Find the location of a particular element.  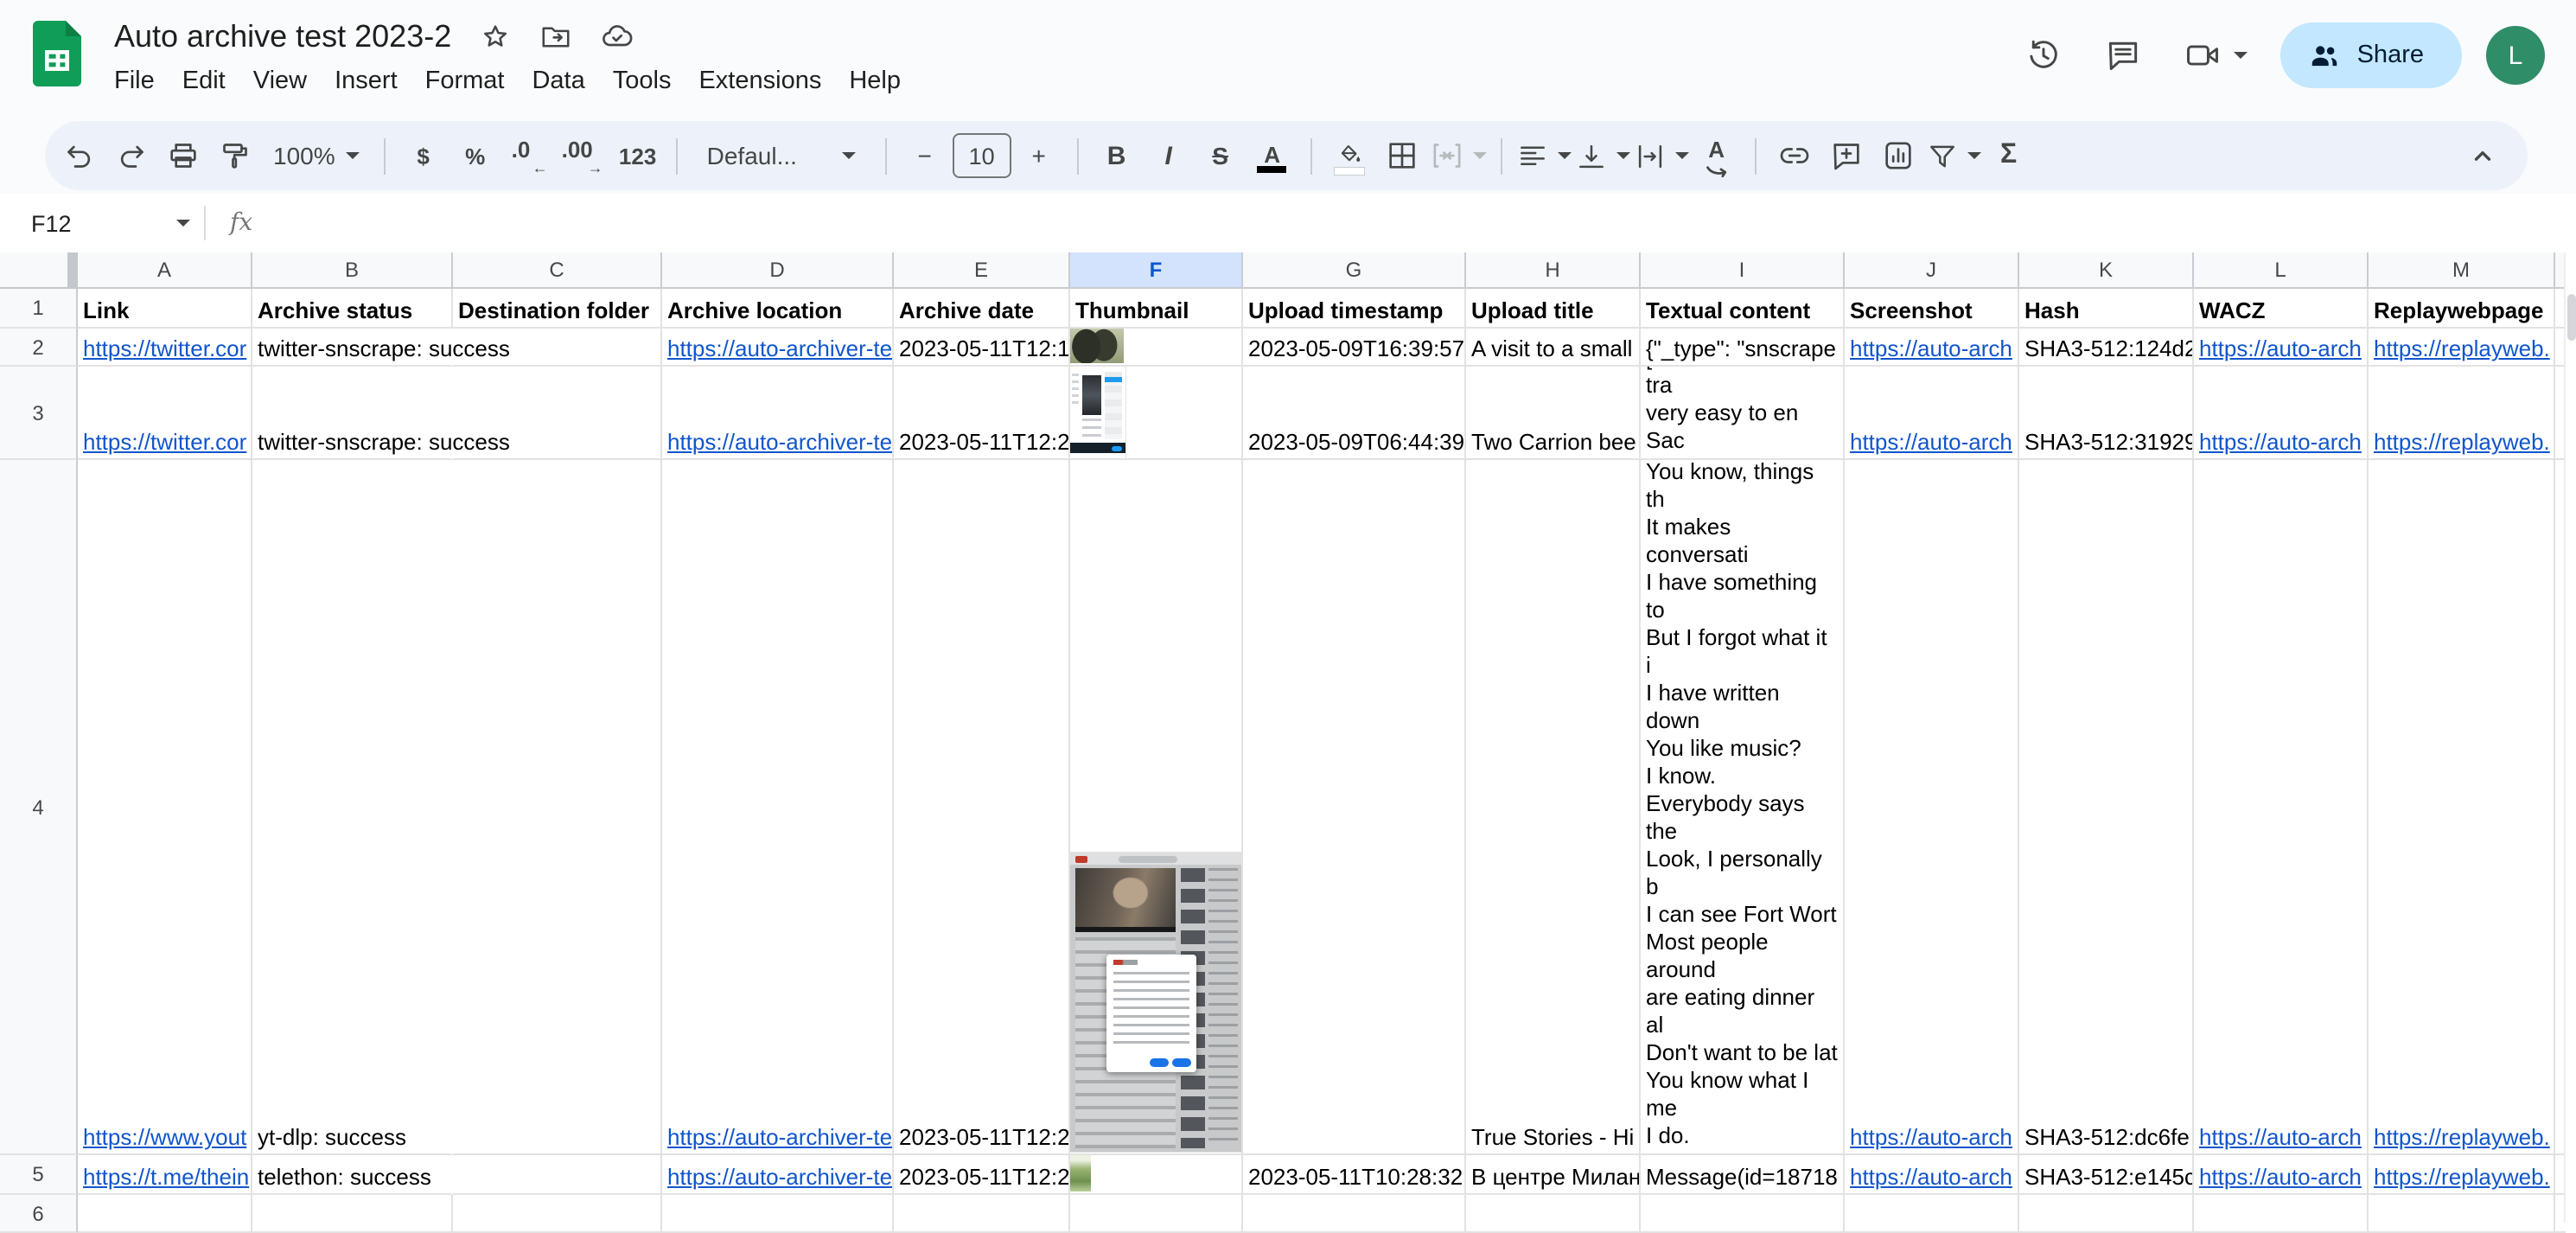

select-all-corner is located at coordinates (39, 270).